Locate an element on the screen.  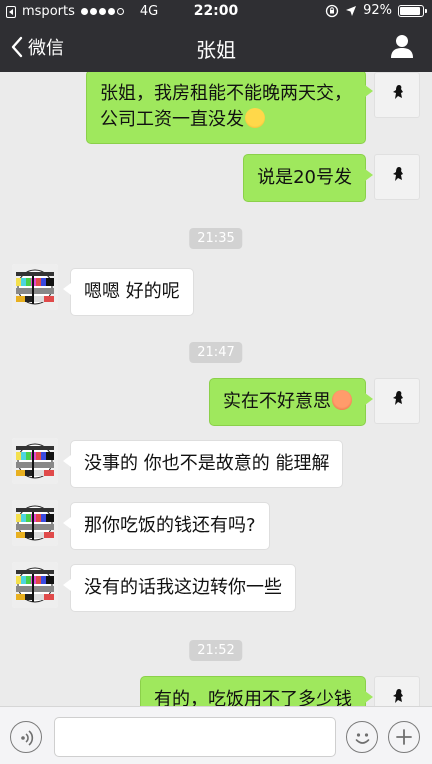
person-icon is located at coordinates (402, 46).